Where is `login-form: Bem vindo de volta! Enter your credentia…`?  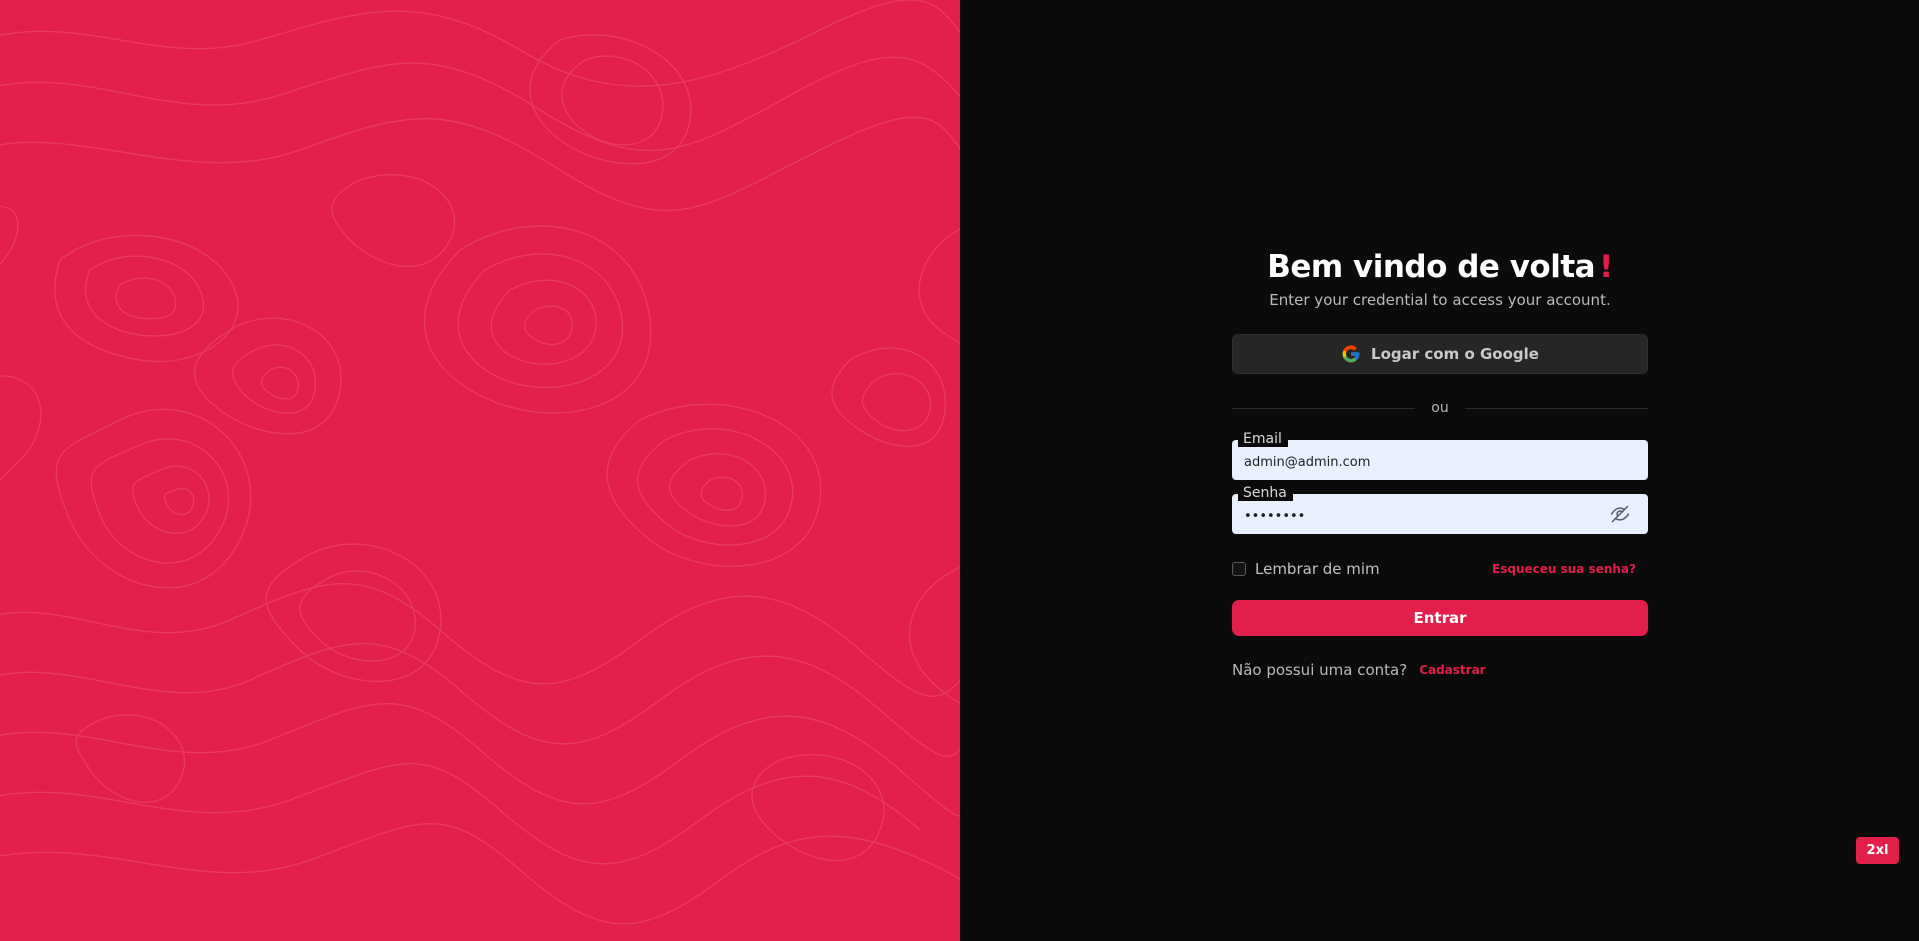 login-form: Bem vindo de volta! Enter your credentia… is located at coordinates (1440, 462).